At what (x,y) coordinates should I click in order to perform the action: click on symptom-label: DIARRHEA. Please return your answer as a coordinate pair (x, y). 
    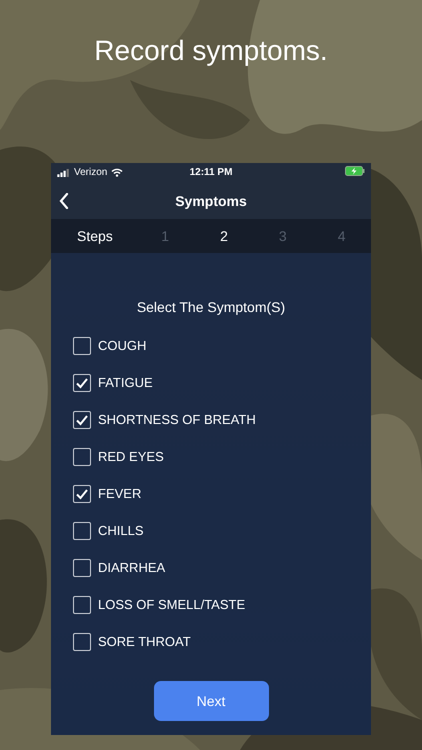
    Looking at the image, I should click on (132, 567).